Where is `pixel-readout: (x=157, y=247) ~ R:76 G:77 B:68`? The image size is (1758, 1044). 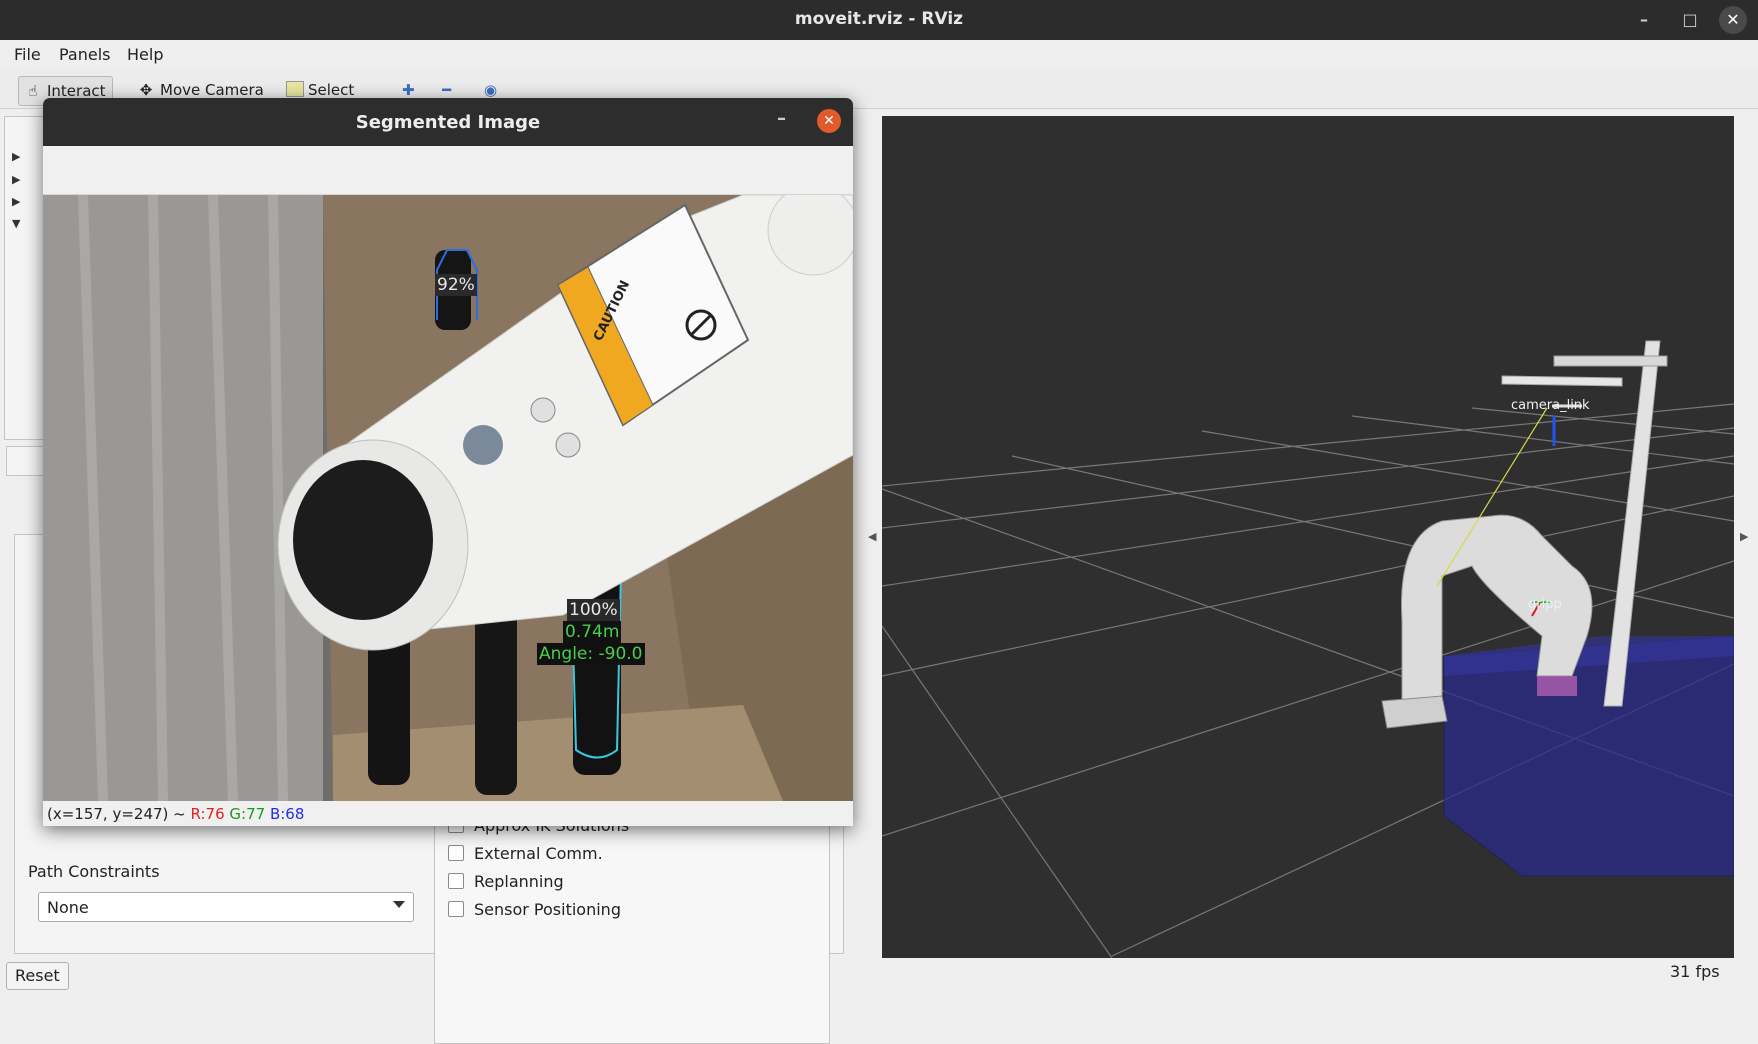
pixel-readout: (x=157, y=247) ~ R:76 G:77 B:68 is located at coordinates (175, 814).